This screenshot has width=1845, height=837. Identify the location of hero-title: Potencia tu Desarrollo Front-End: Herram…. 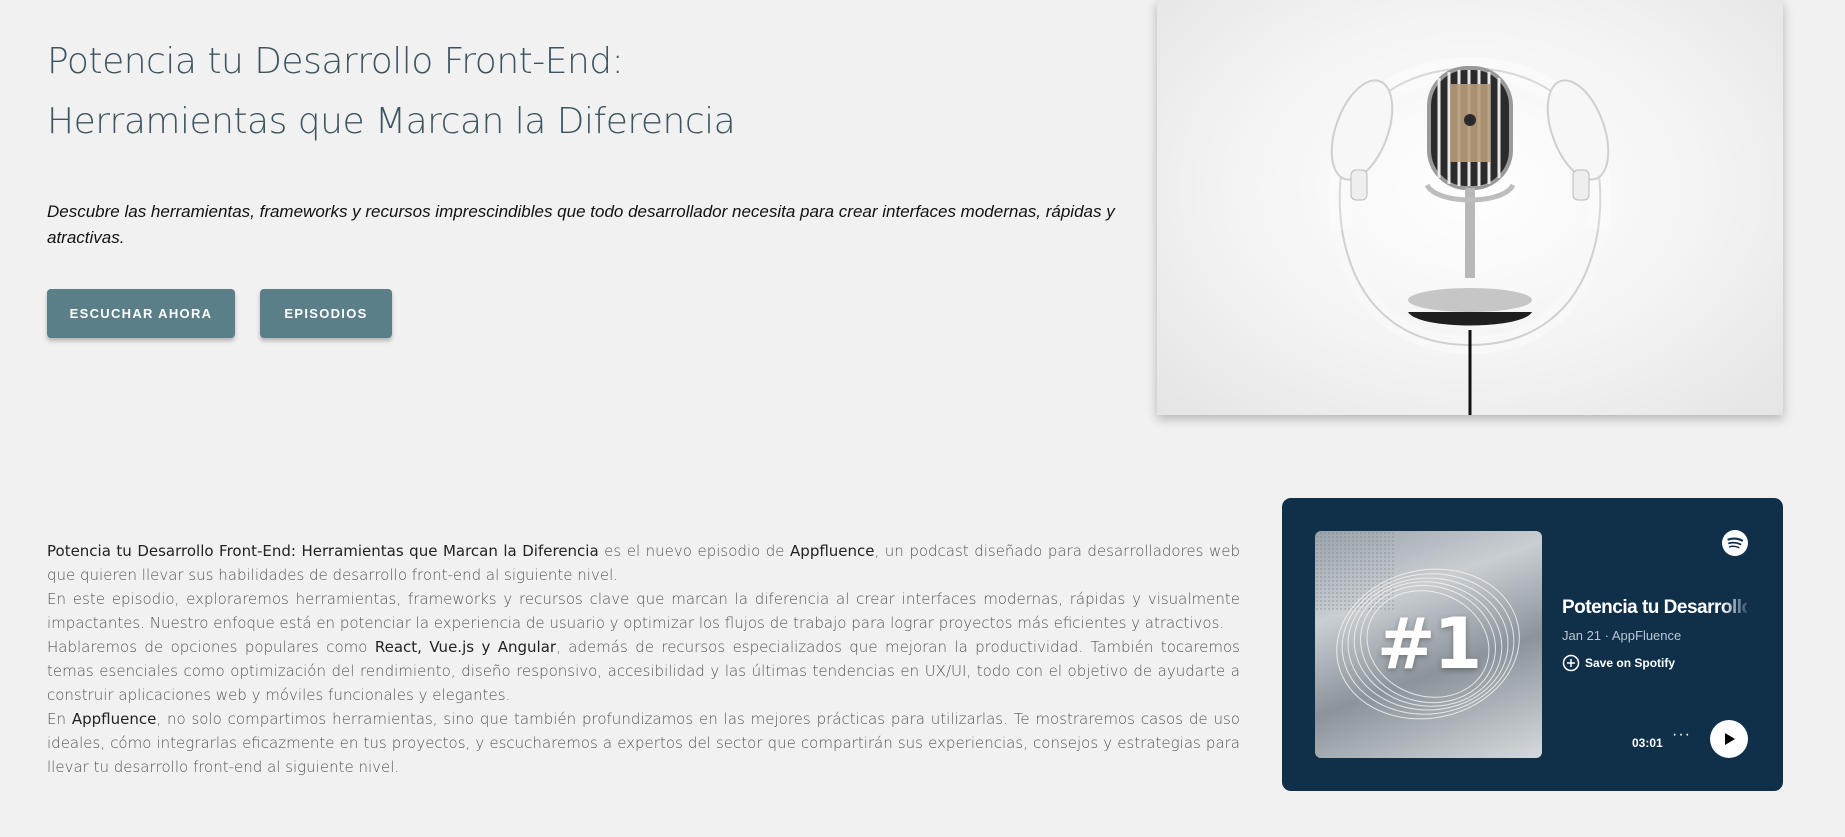
(577, 92).